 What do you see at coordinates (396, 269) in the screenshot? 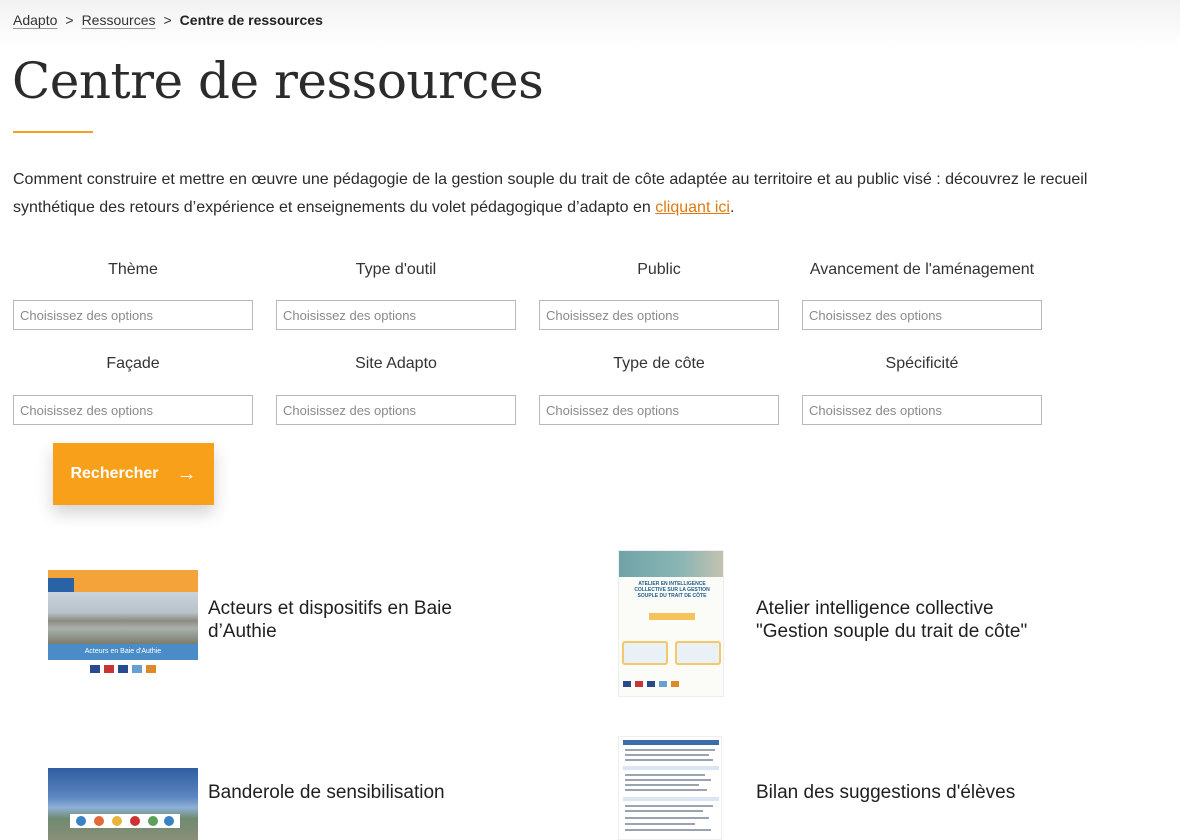
I see `filter-label-type-outil: Type d'outil` at bounding box center [396, 269].